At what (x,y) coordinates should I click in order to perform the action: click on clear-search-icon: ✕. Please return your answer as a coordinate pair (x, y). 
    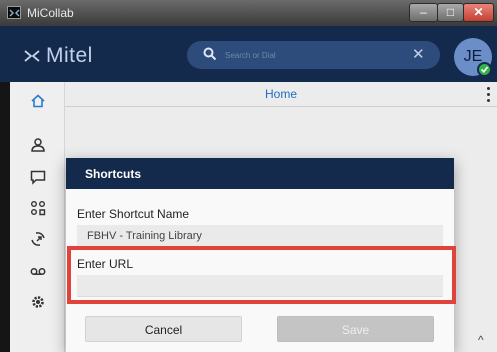
    Looking at the image, I should click on (418, 54).